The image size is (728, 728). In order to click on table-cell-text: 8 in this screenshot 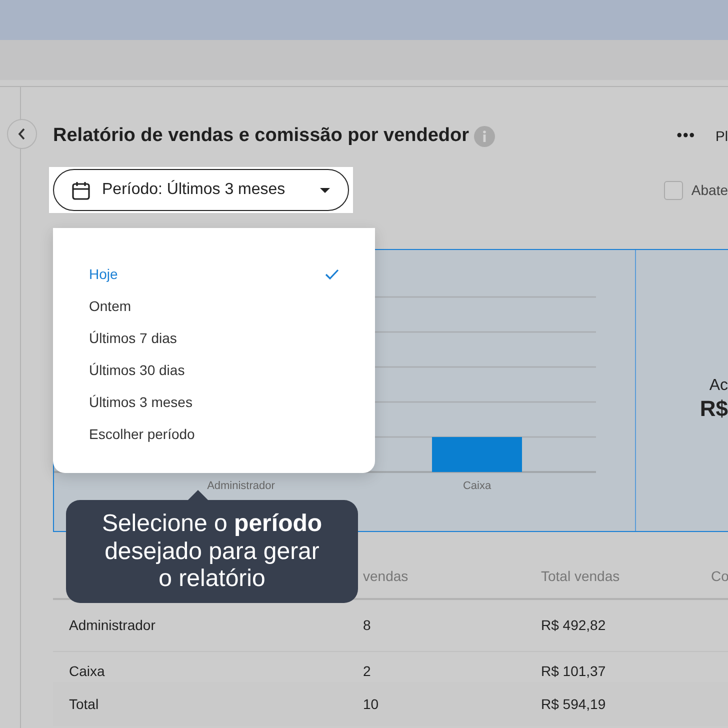, I will do `click(367, 625)`.